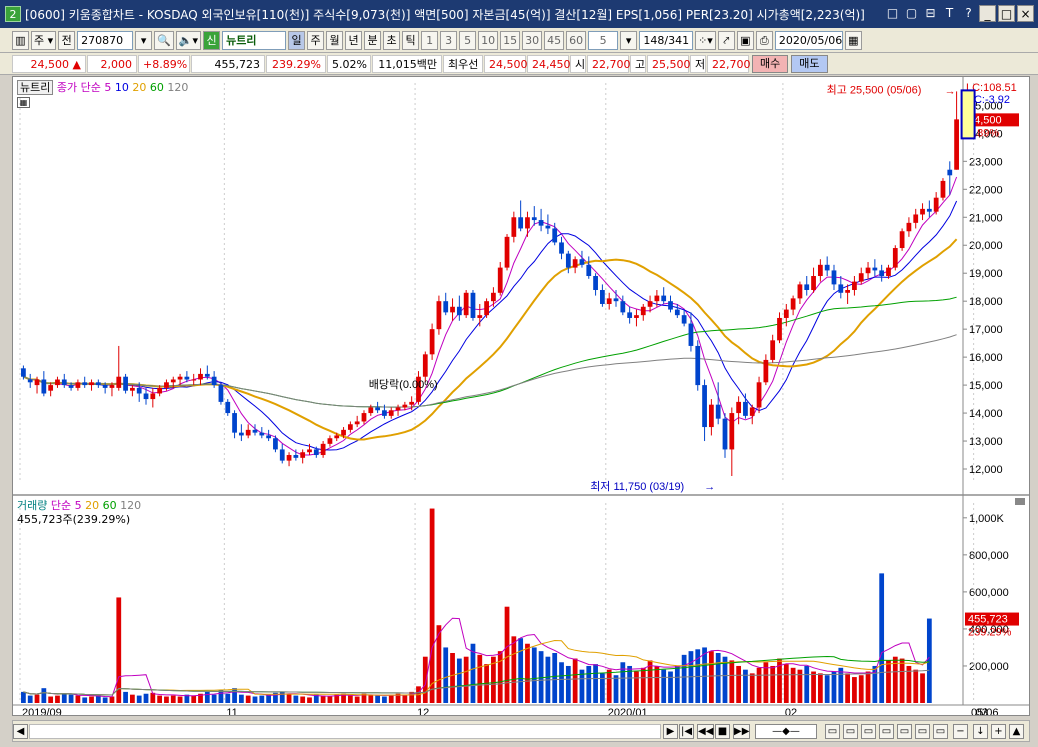 This screenshot has width=1038, height=747. What do you see at coordinates (345, 731) in the screenshot?
I see `scroll-track` at bounding box center [345, 731].